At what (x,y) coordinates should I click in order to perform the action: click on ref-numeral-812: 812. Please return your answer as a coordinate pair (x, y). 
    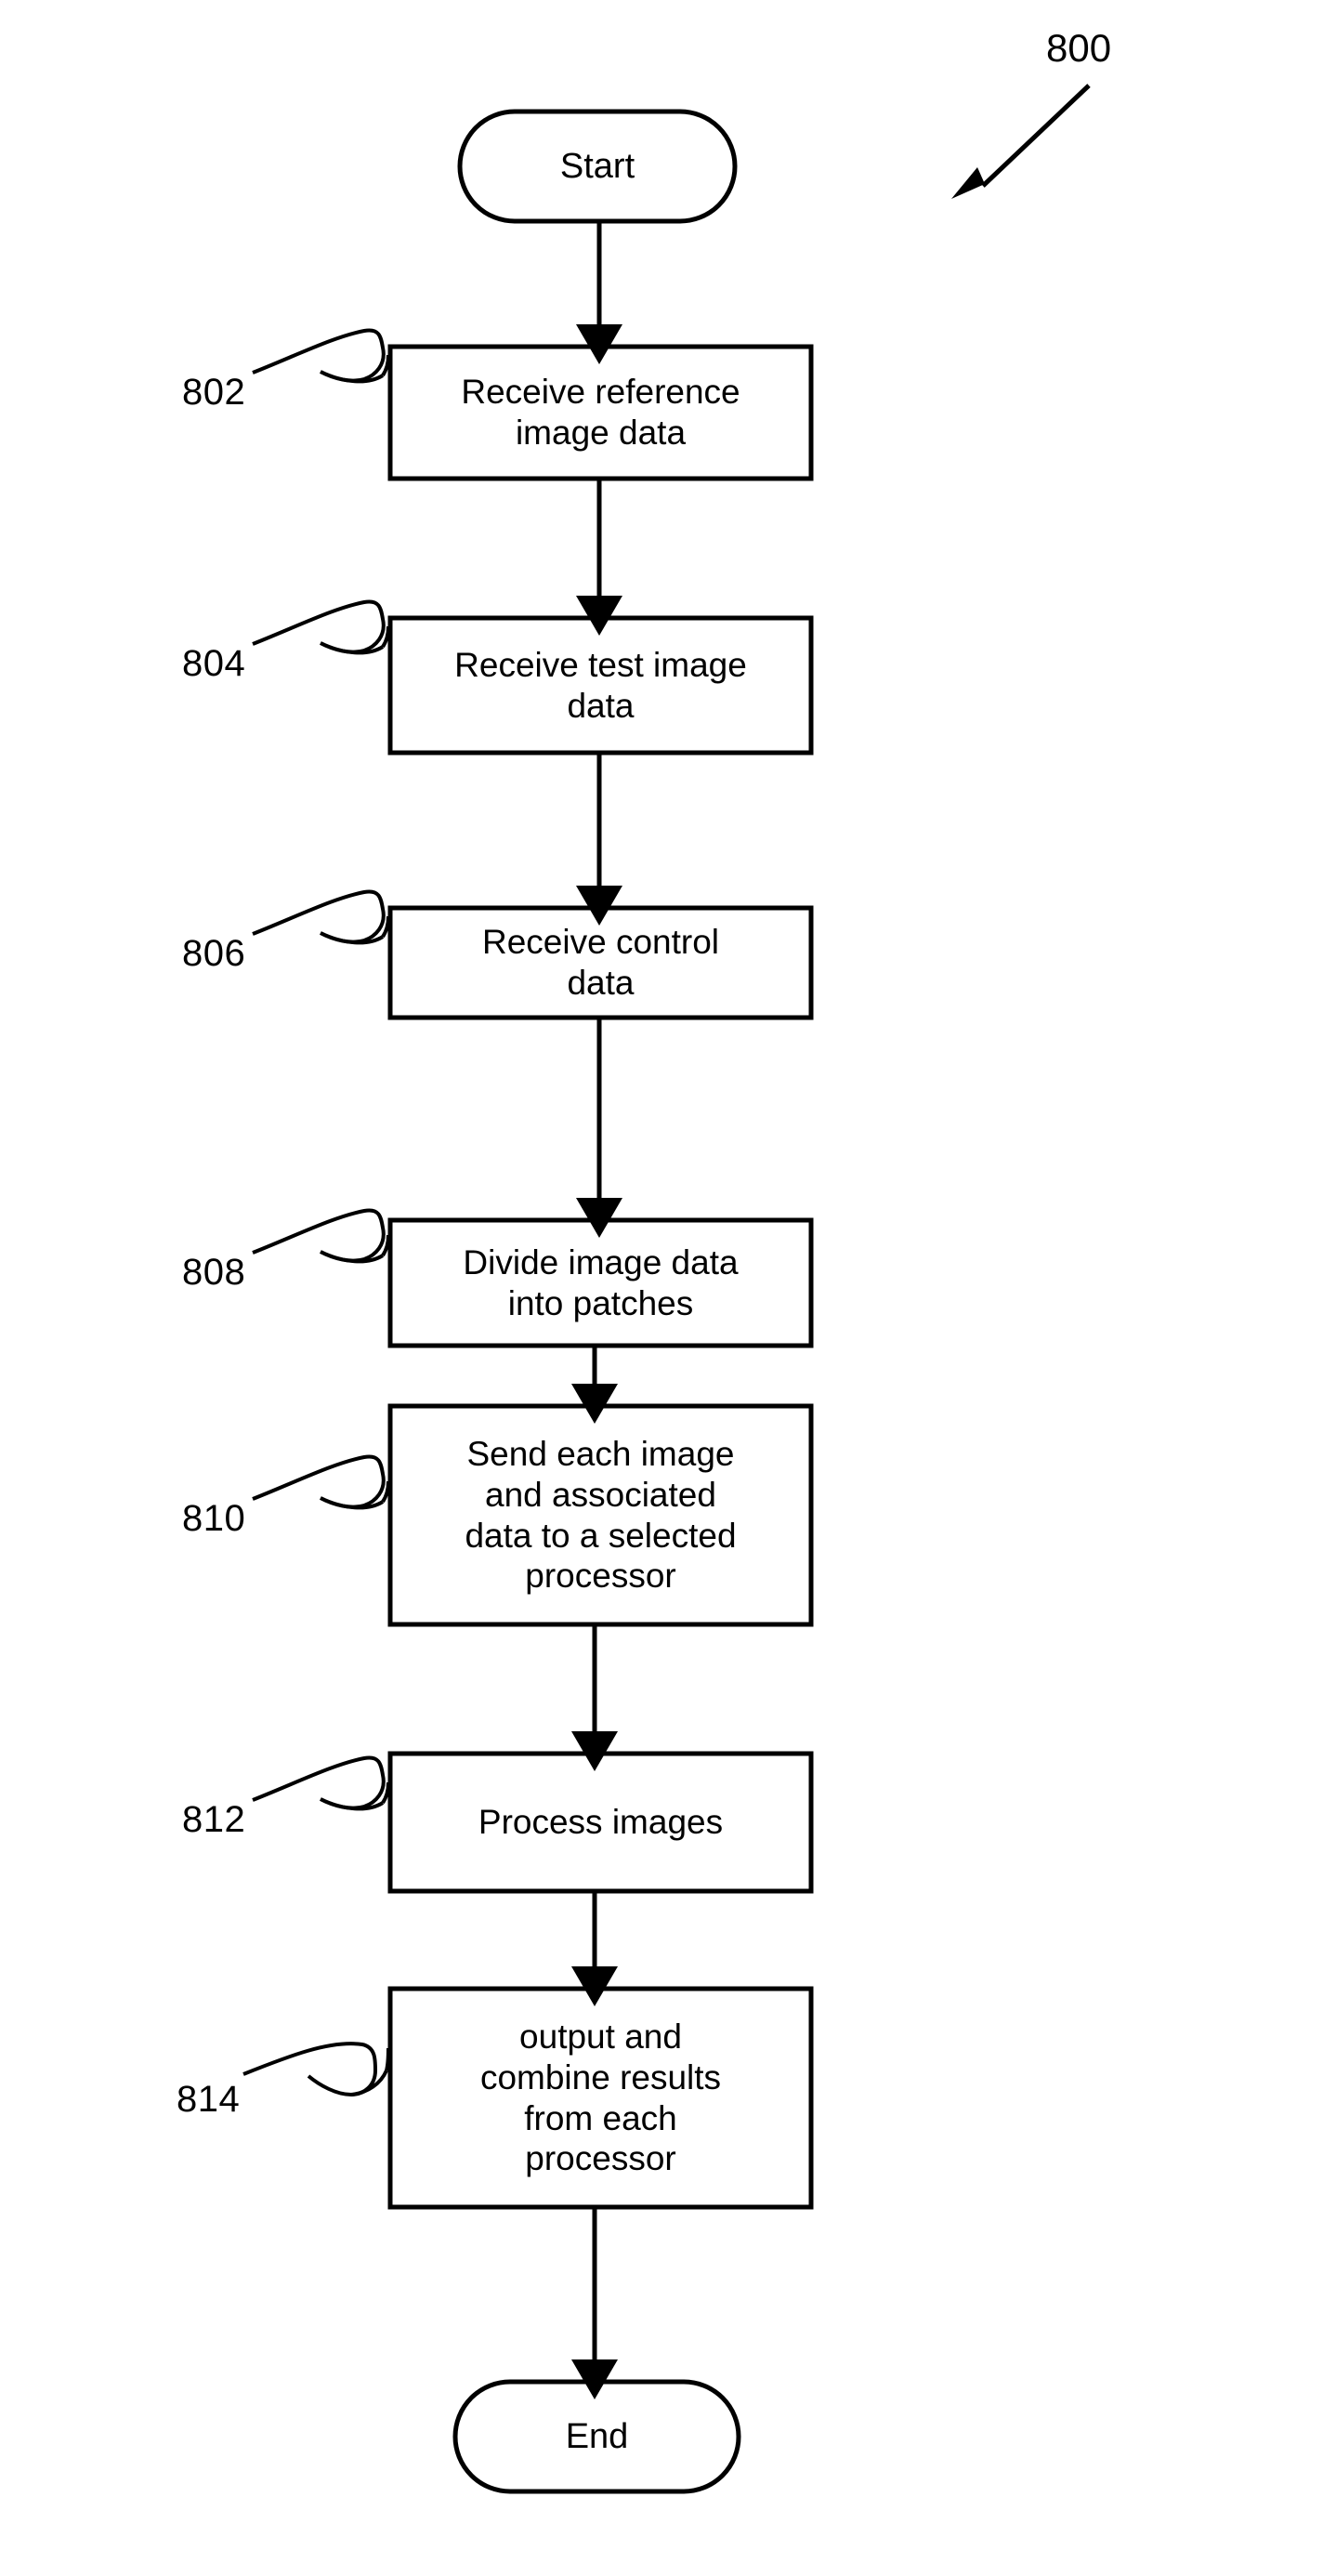
    Looking at the image, I should click on (214, 1819).